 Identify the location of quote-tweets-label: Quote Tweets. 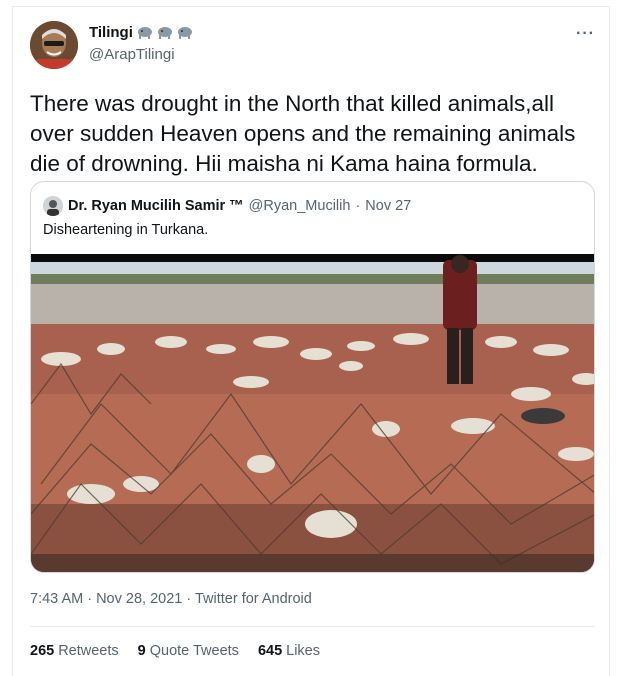
(194, 651).